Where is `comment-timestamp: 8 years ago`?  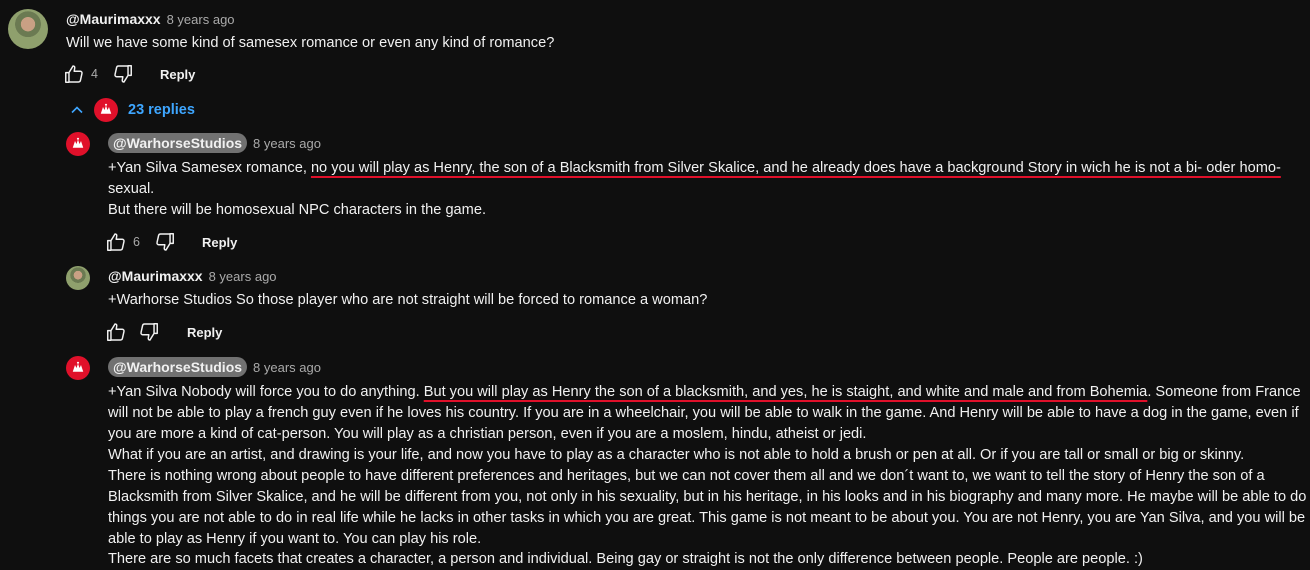 comment-timestamp: 8 years ago is located at coordinates (201, 19).